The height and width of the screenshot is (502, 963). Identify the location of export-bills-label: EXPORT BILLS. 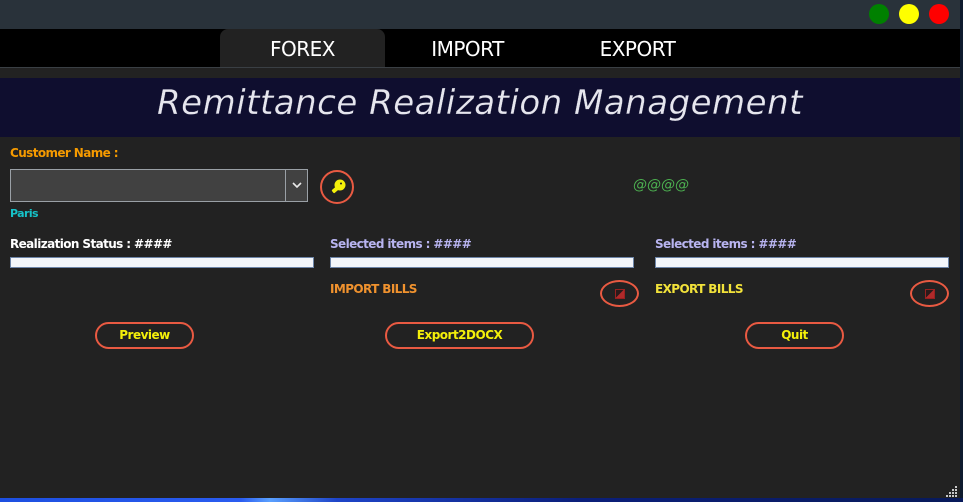
(699, 289).